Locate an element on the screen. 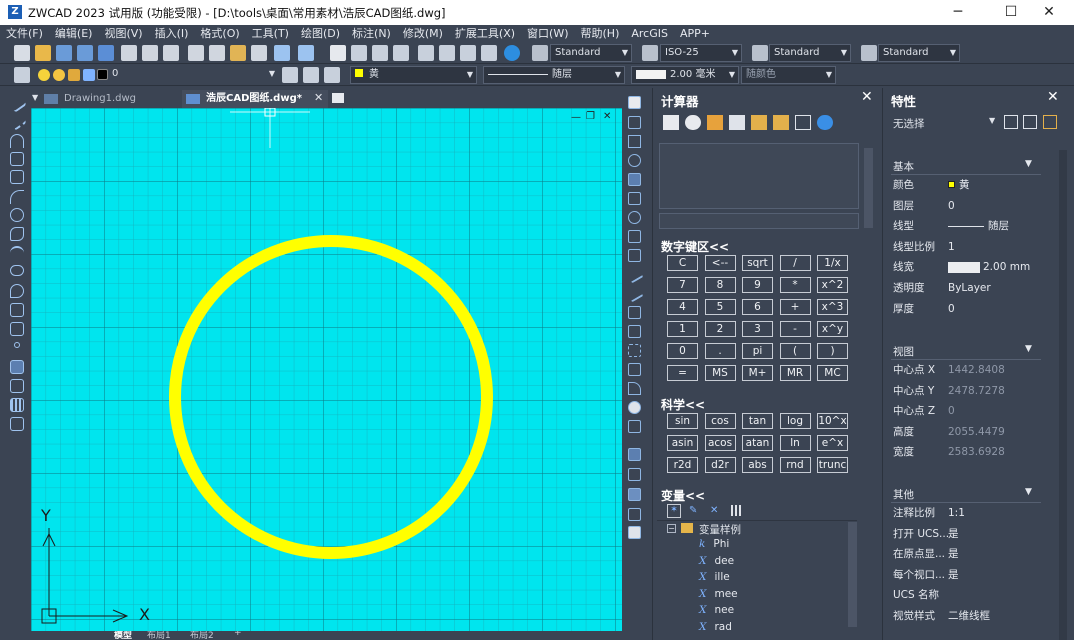 The height and width of the screenshot is (640, 1074). delete-variable-icon: ✕ is located at coordinates (714, 510).